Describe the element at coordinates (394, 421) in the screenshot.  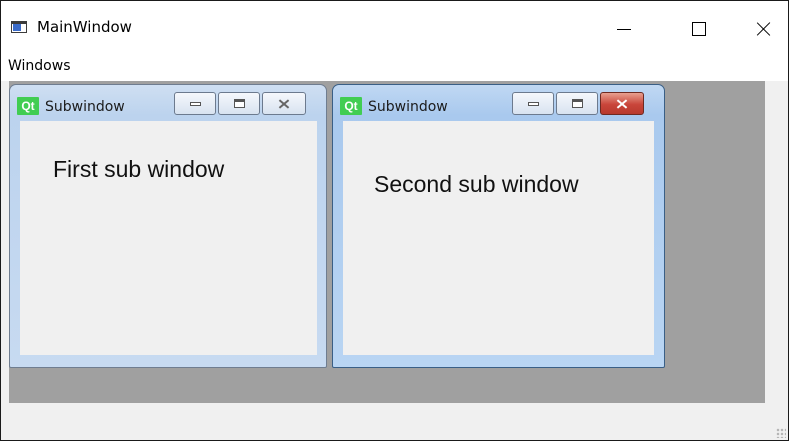
I see `status-bar` at that location.